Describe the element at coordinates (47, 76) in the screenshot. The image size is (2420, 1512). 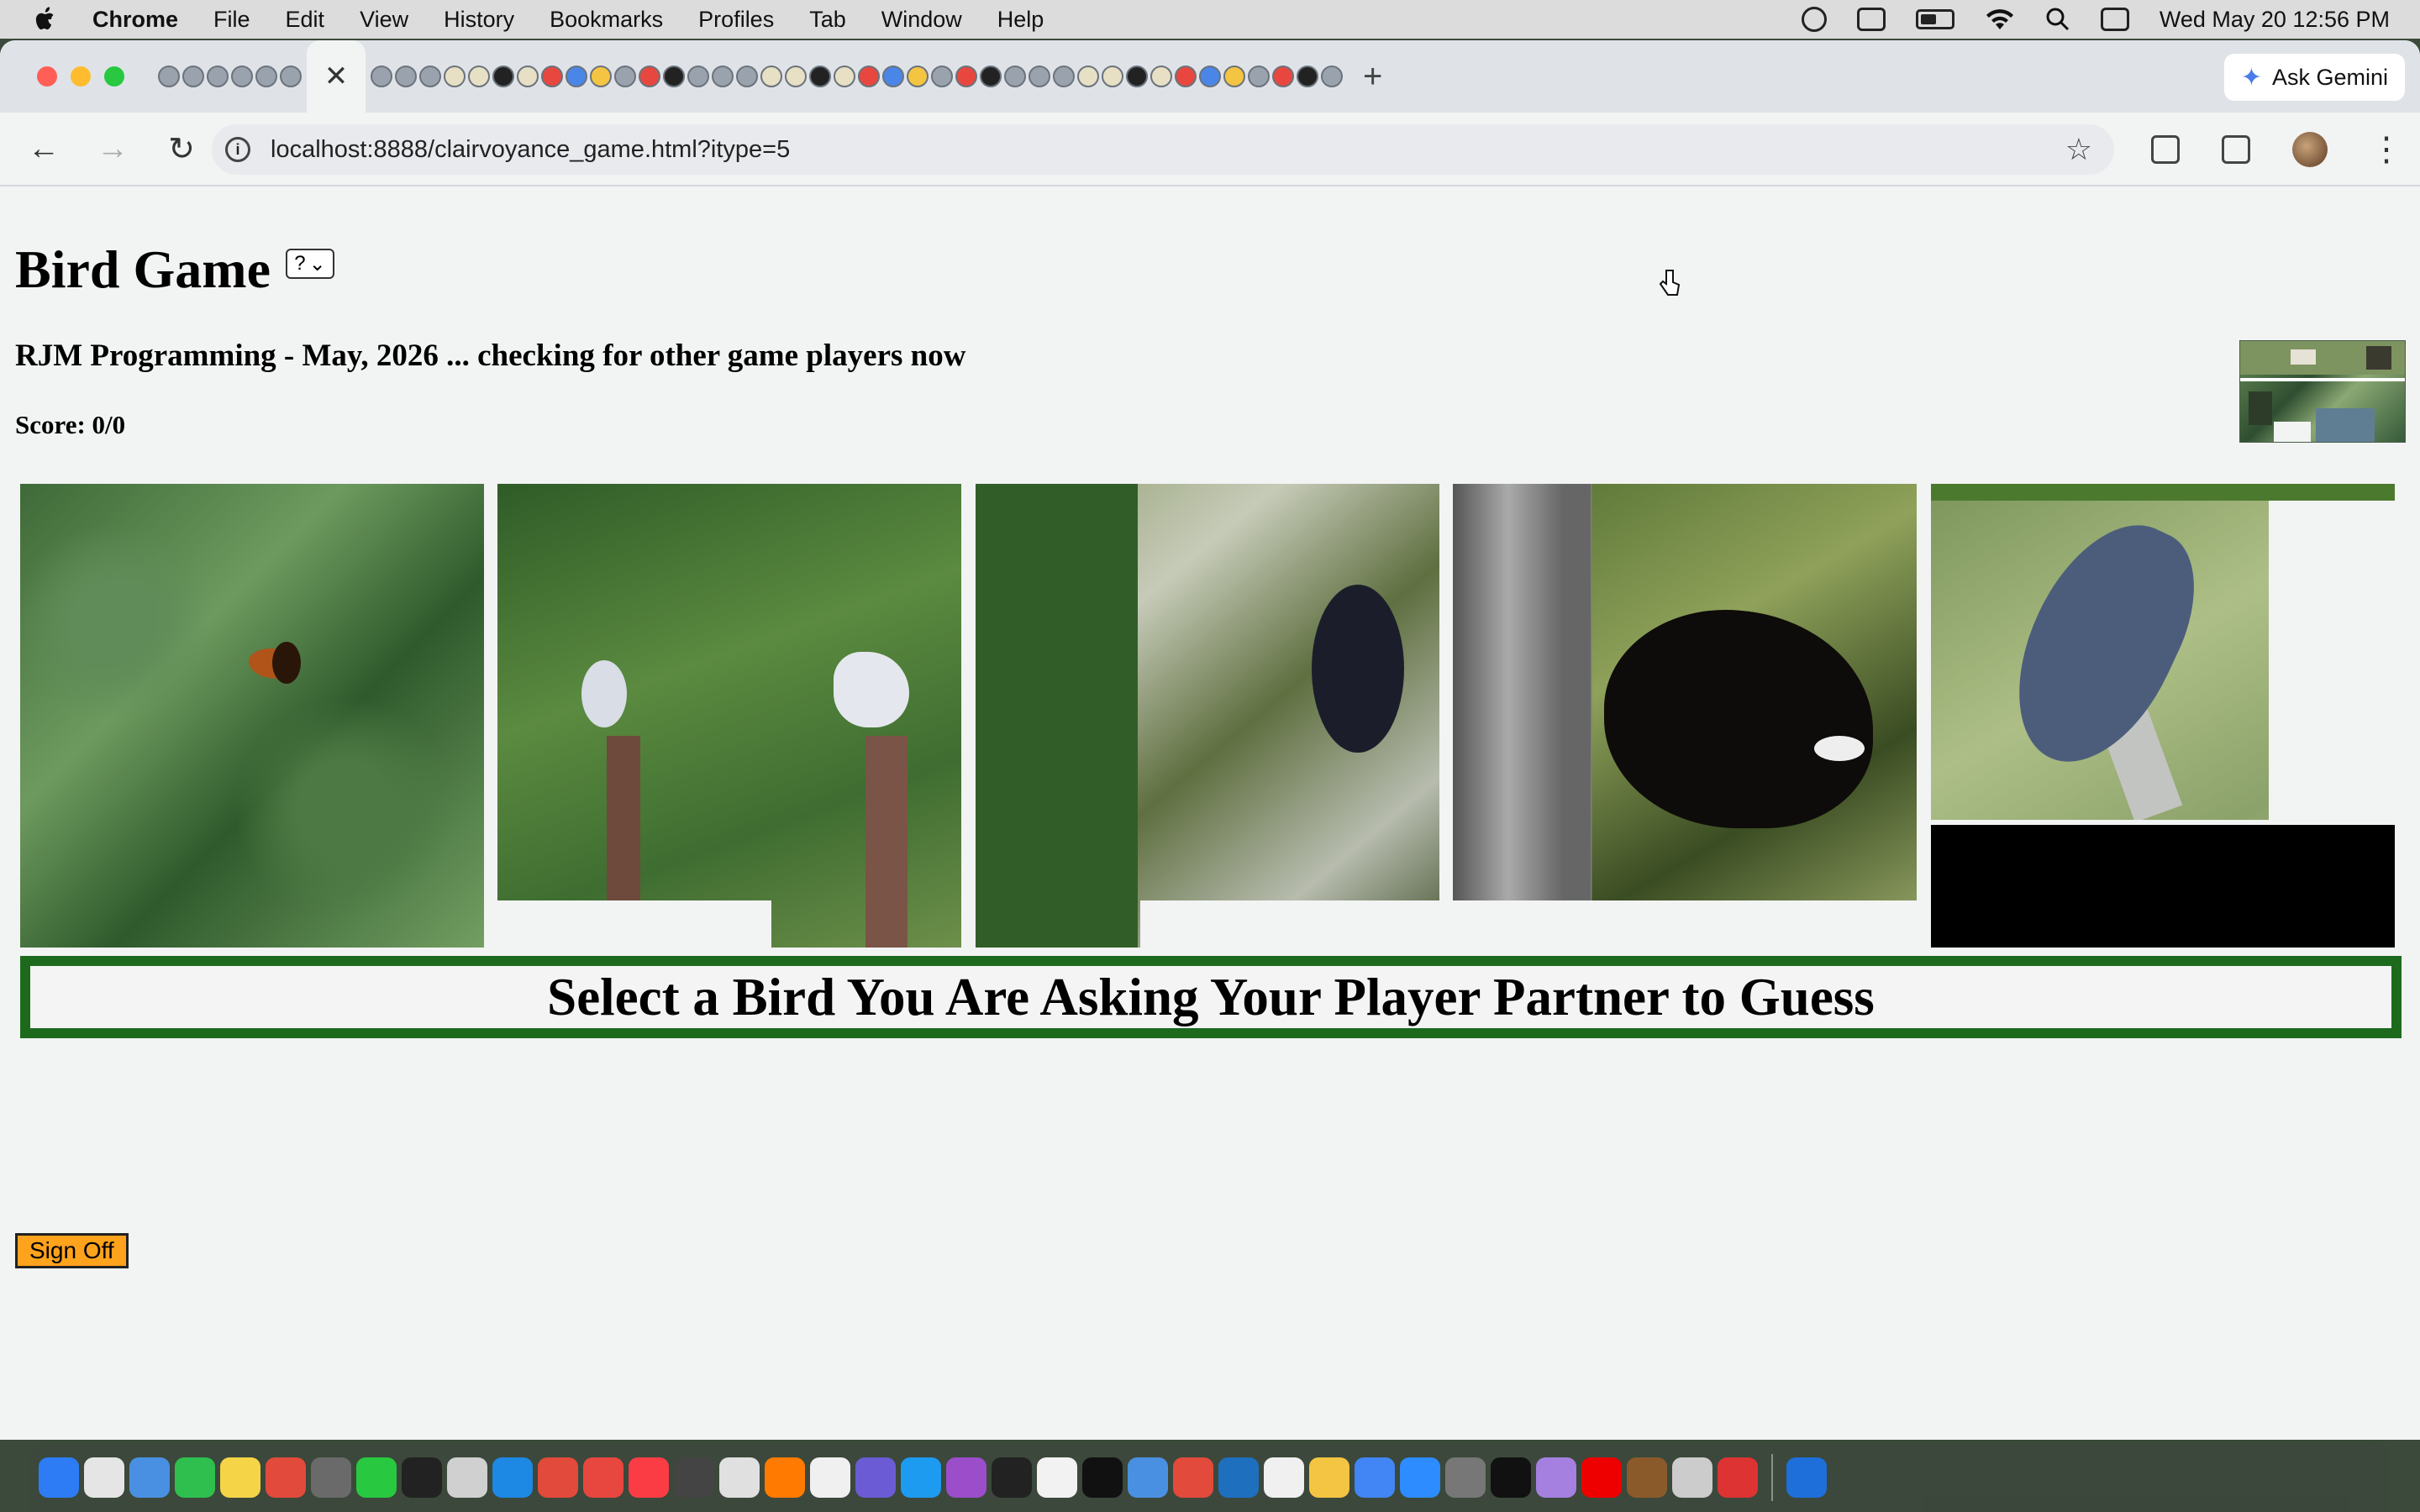
I see `close-window-button` at that location.